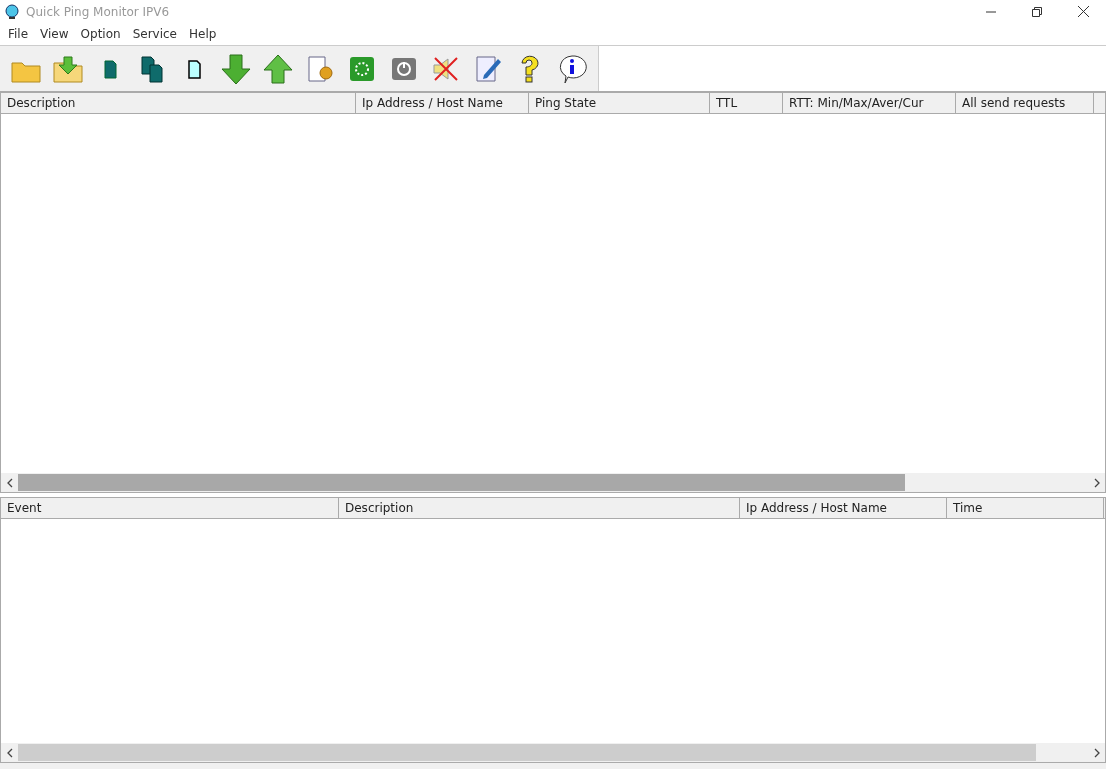 Image resolution: width=1106 pixels, height=769 pixels. What do you see at coordinates (170, 508) in the screenshot?
I see `column-header: Event` at bounding box center [170, 508].